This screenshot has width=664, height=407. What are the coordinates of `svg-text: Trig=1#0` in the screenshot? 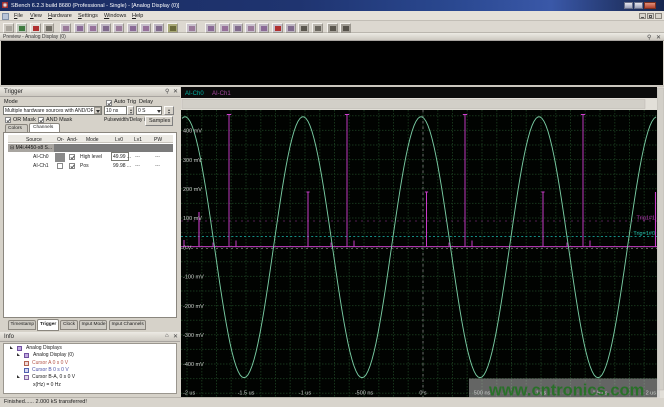 It's located at (644, 234).